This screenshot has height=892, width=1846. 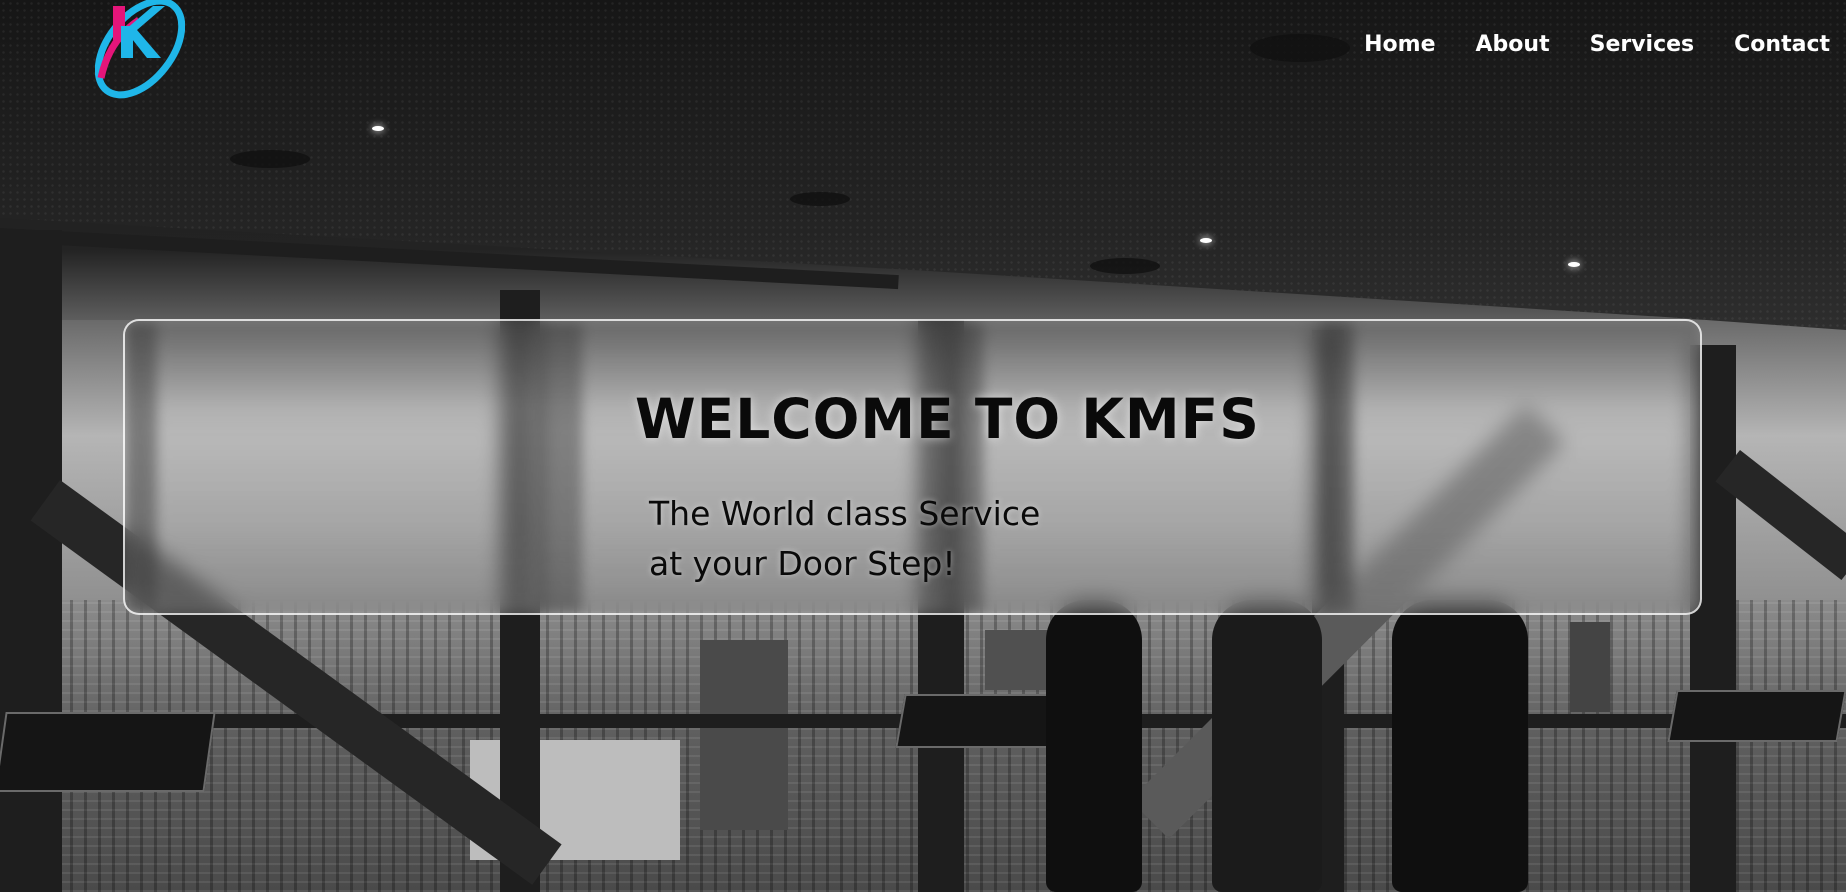 I want to click on nav-about-link: About, so click(x=1513, y=44).